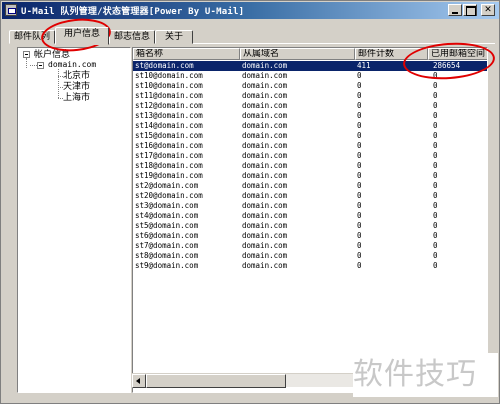 The height and width of the screenshot is (404, 500). I want to click on table-row: st4@domain.com domain.com 0 0, so click(310, 216).